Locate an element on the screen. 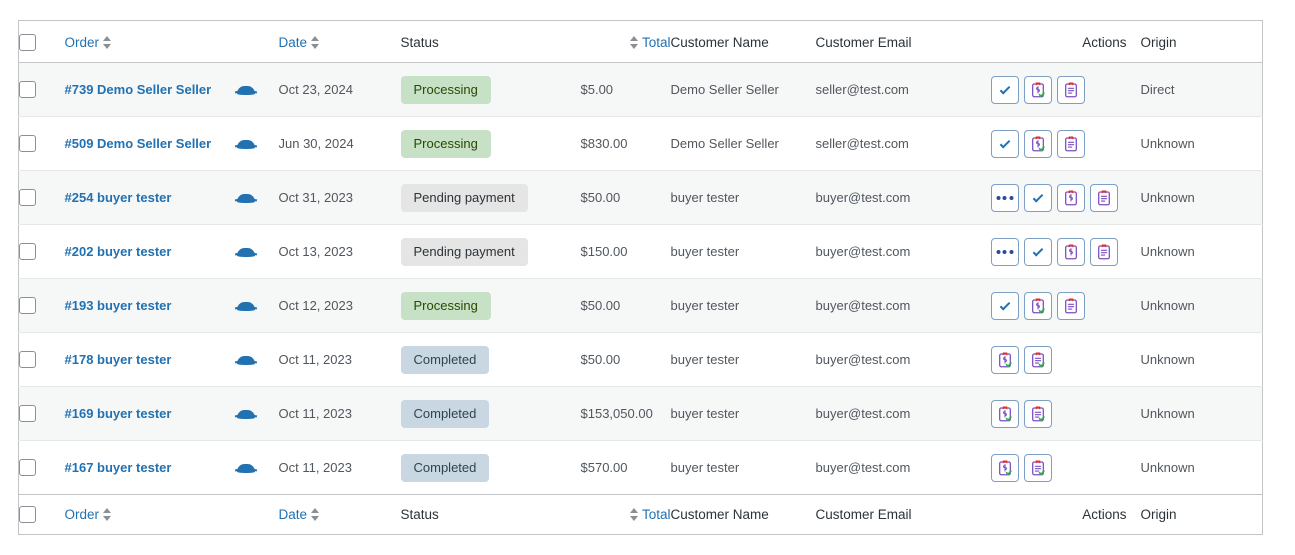 The height and width of the screenshot is (555, 1295). header-status-label: Status is located at coordinates (419, 42).